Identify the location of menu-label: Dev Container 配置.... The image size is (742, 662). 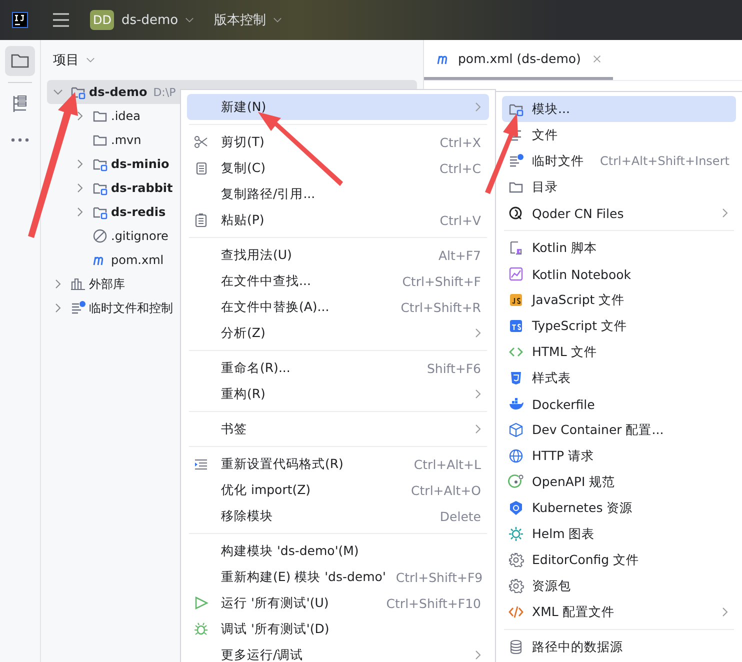
(598, 430).